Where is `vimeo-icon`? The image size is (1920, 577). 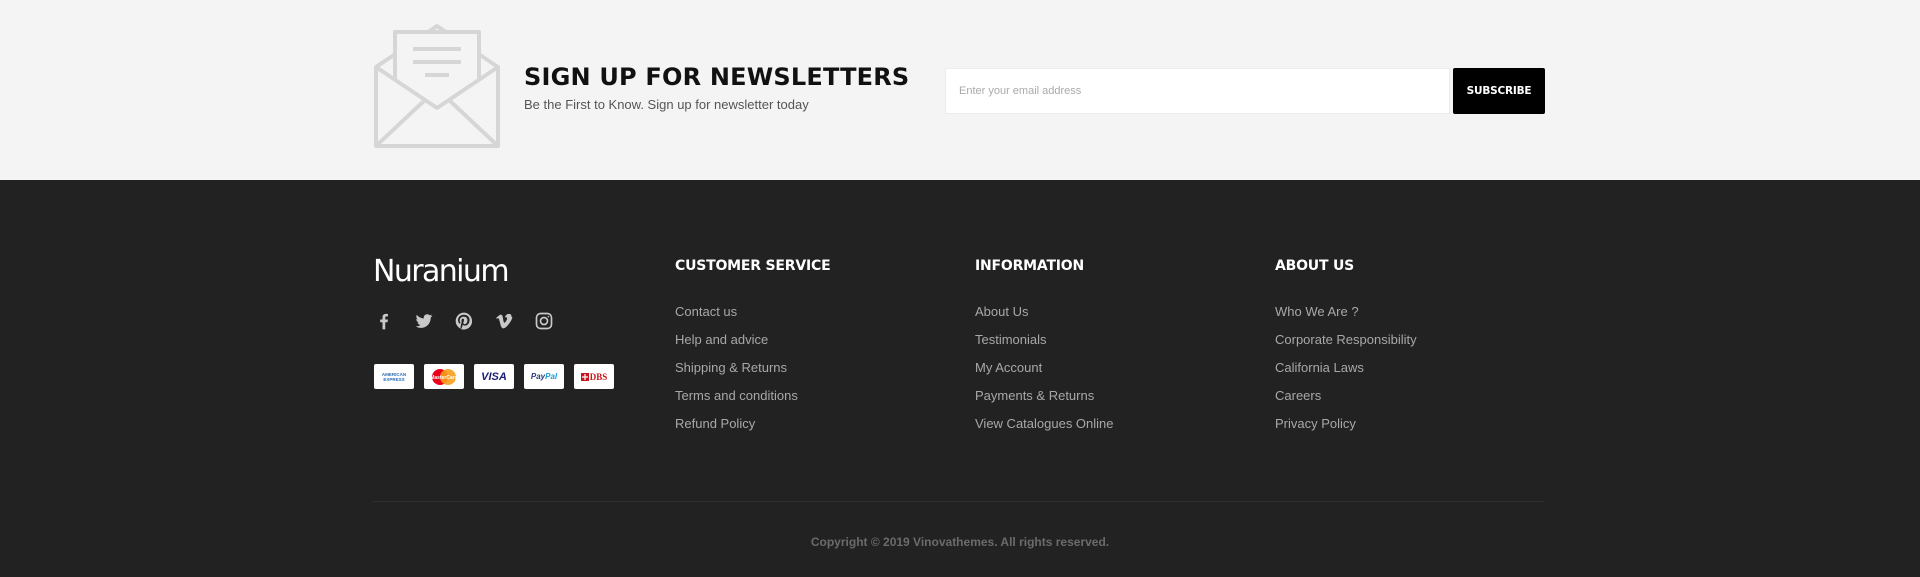
vimeo-icon is located at coordinates (504, 321).